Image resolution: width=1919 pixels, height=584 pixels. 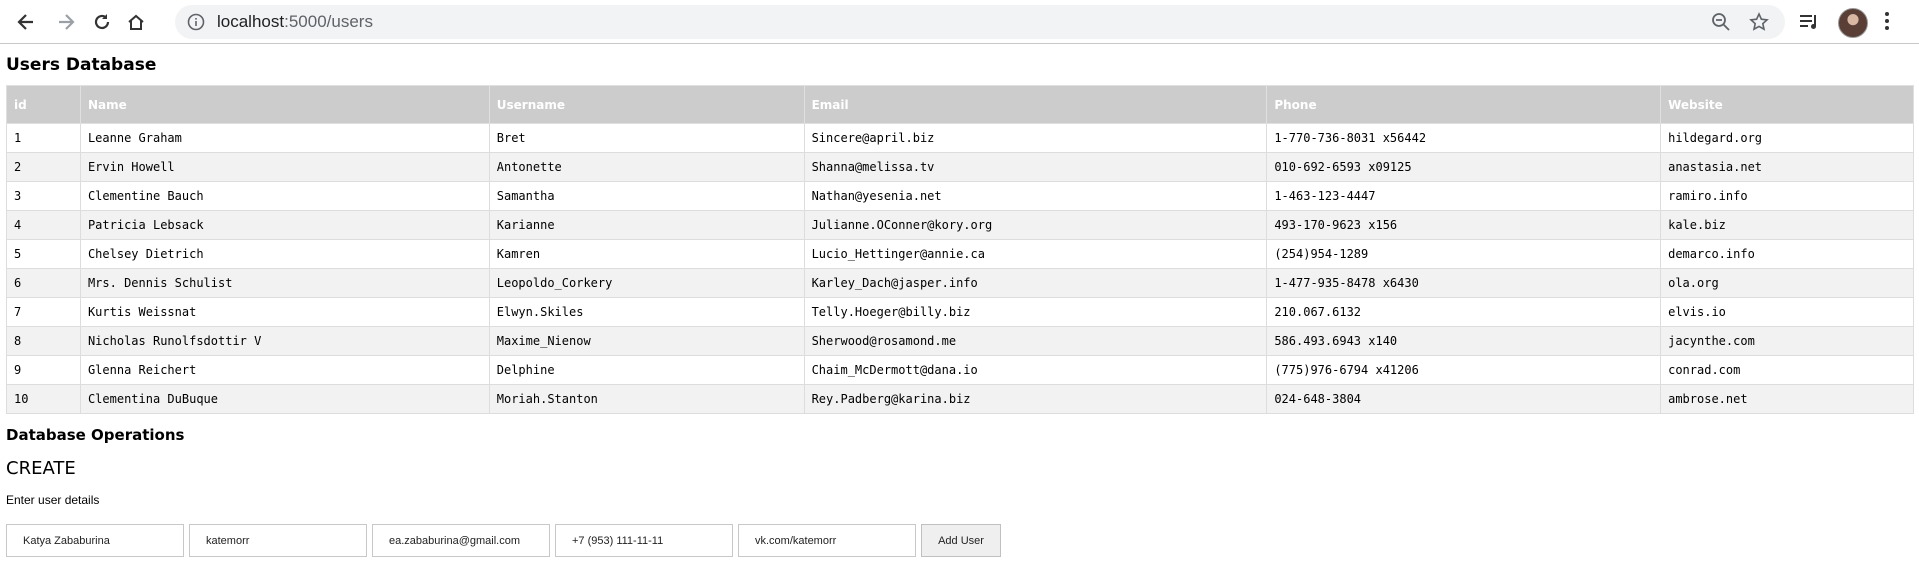 I want to click on cell-phone: 493-170-9623 x156, so click(x=1464, y=225).